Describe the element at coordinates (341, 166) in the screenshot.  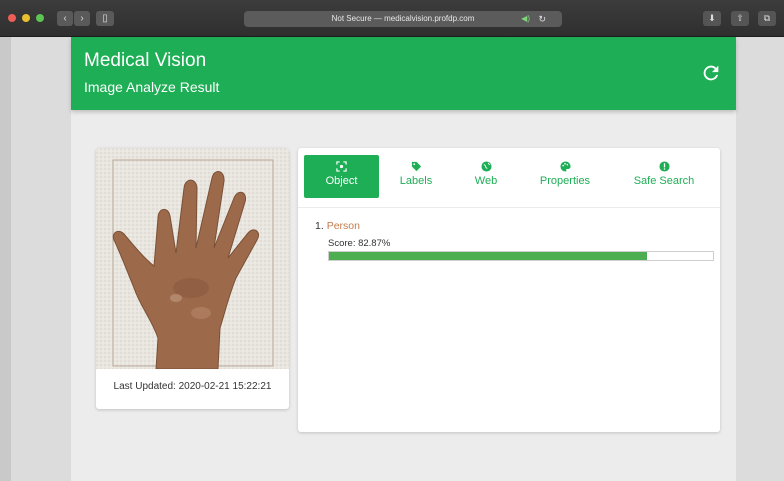
I see `object-detect-icon` at that location.